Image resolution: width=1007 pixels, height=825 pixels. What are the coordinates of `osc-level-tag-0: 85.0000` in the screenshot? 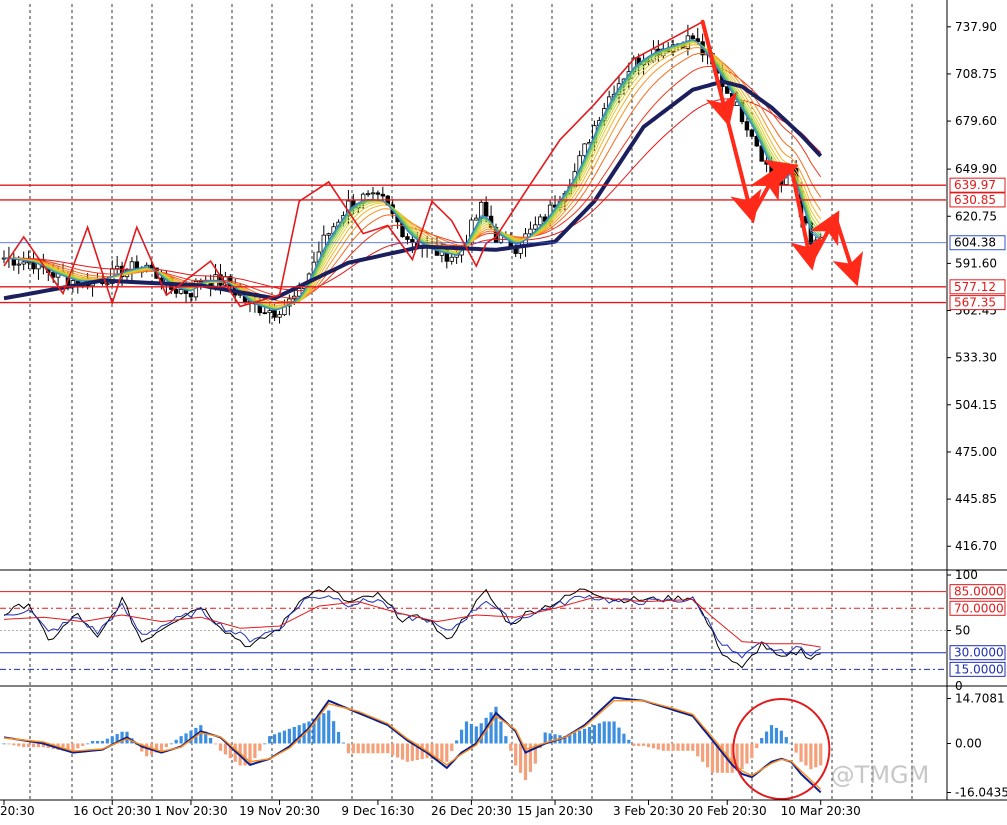 It's located at (979, 592).